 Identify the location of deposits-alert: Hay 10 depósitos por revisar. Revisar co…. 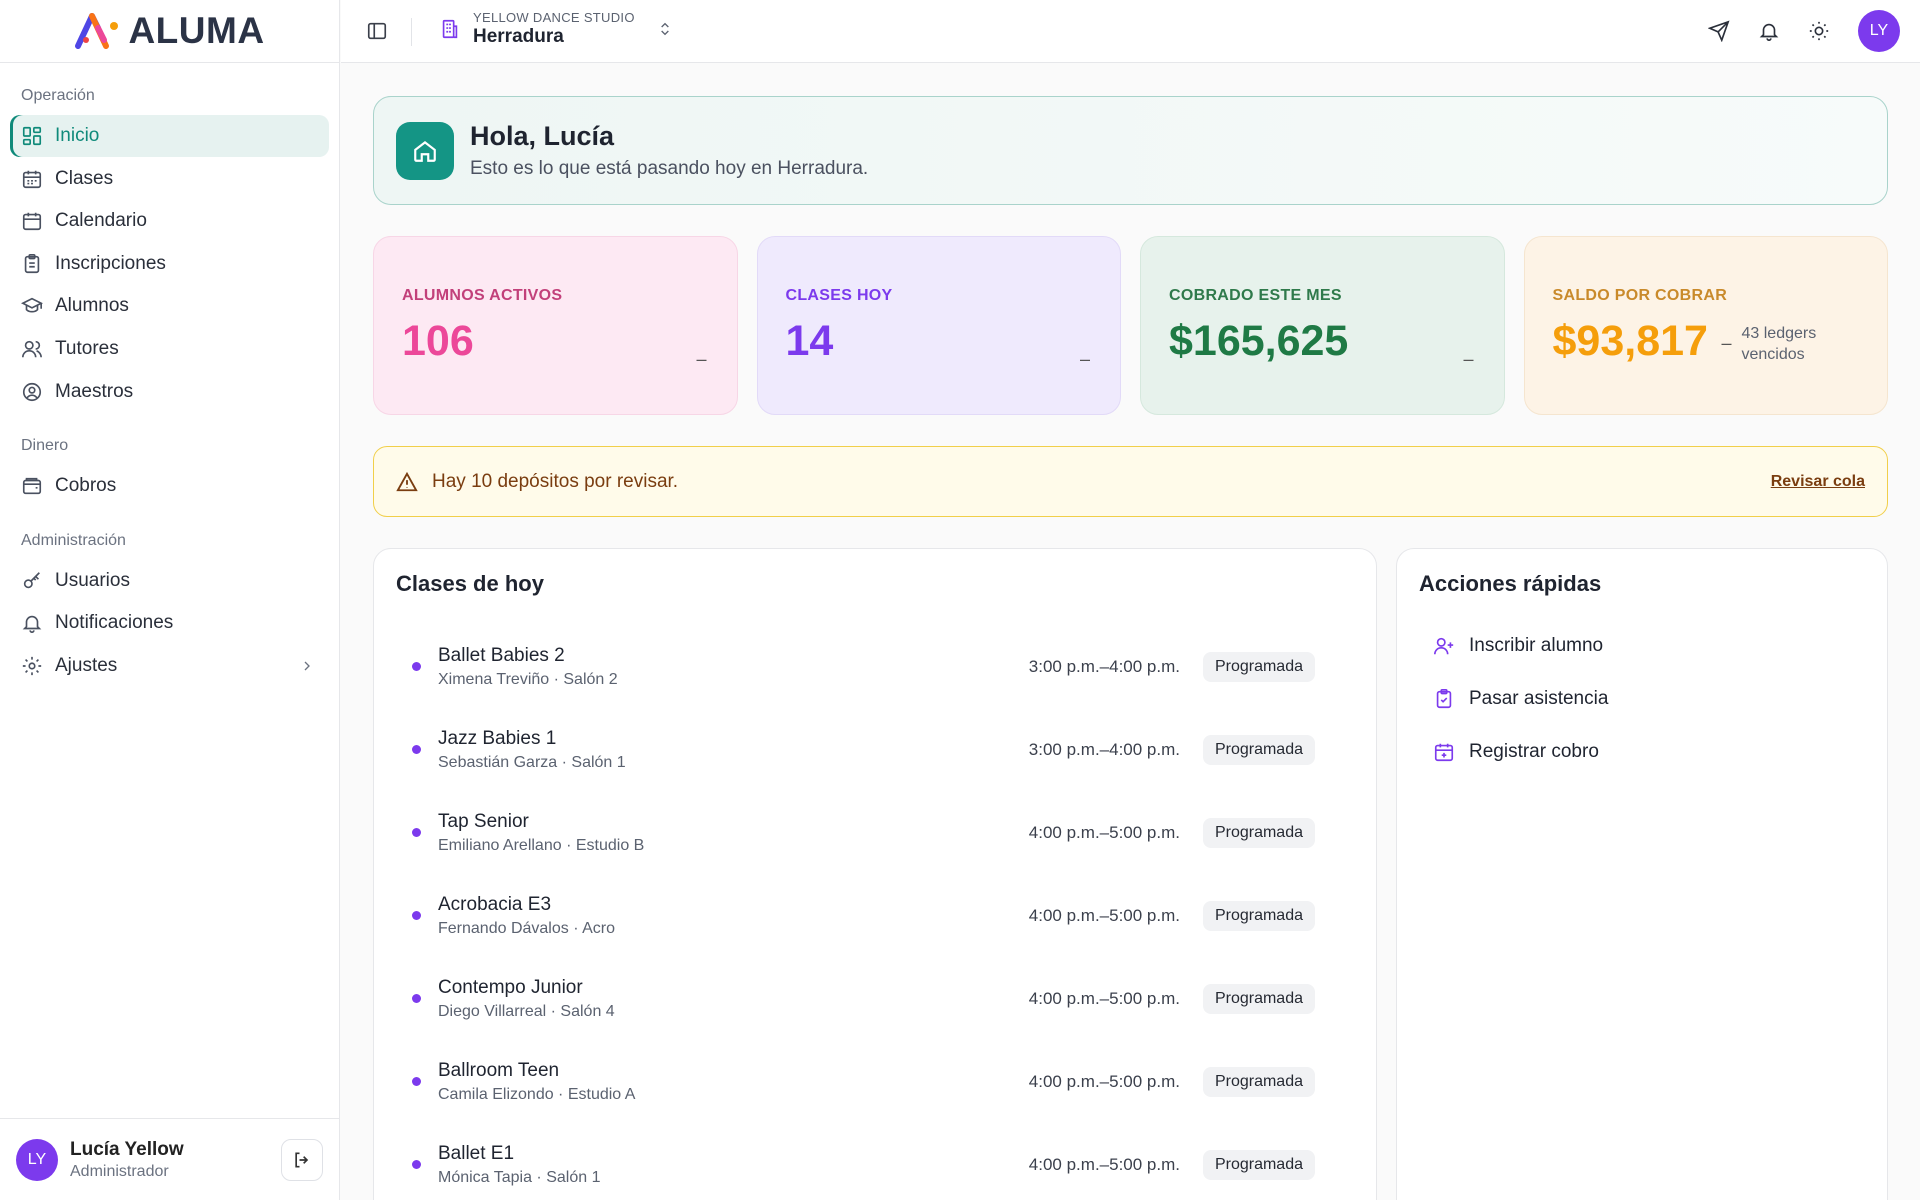
(1130, 481).